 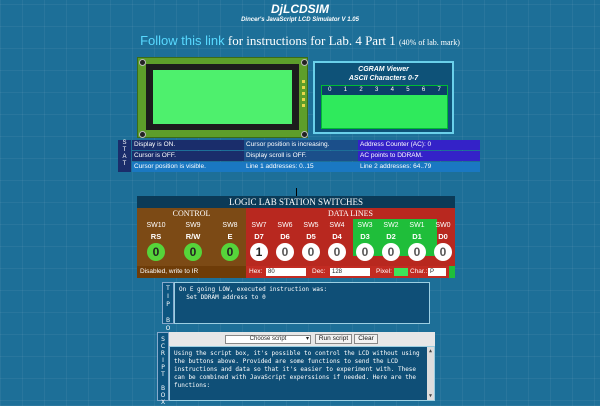 What do you see at coordinates (337, 252) in the screenshot?
I see `switch-d4-button: 0` at bounding box center [337, 252].